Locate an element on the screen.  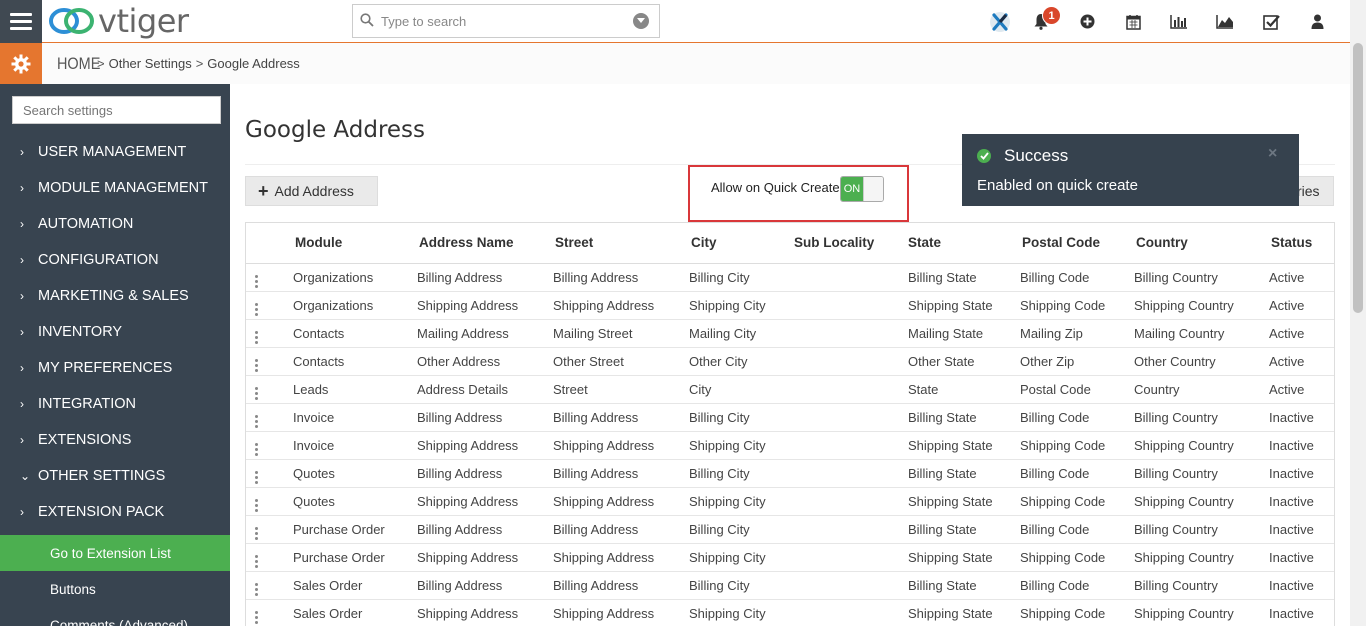
settings-gear-icon is located at coordinates (21, 63).